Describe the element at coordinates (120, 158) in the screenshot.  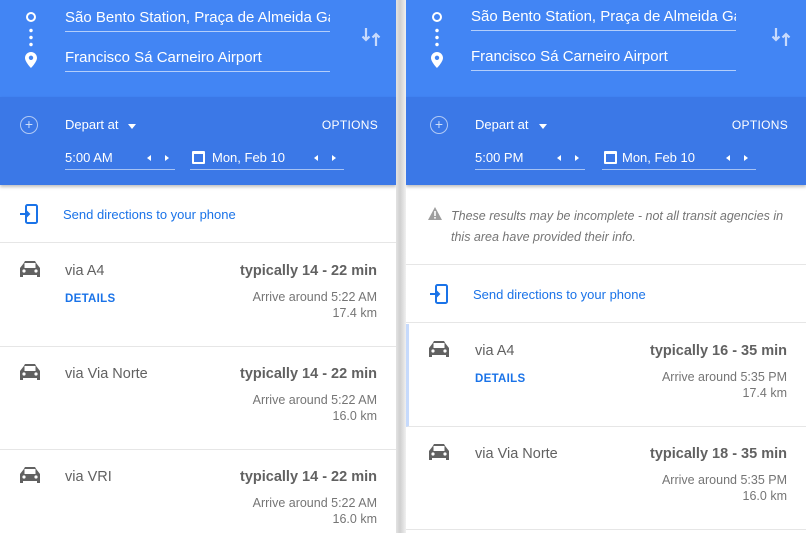
I see `time-field: 5:00 AM` at that location.